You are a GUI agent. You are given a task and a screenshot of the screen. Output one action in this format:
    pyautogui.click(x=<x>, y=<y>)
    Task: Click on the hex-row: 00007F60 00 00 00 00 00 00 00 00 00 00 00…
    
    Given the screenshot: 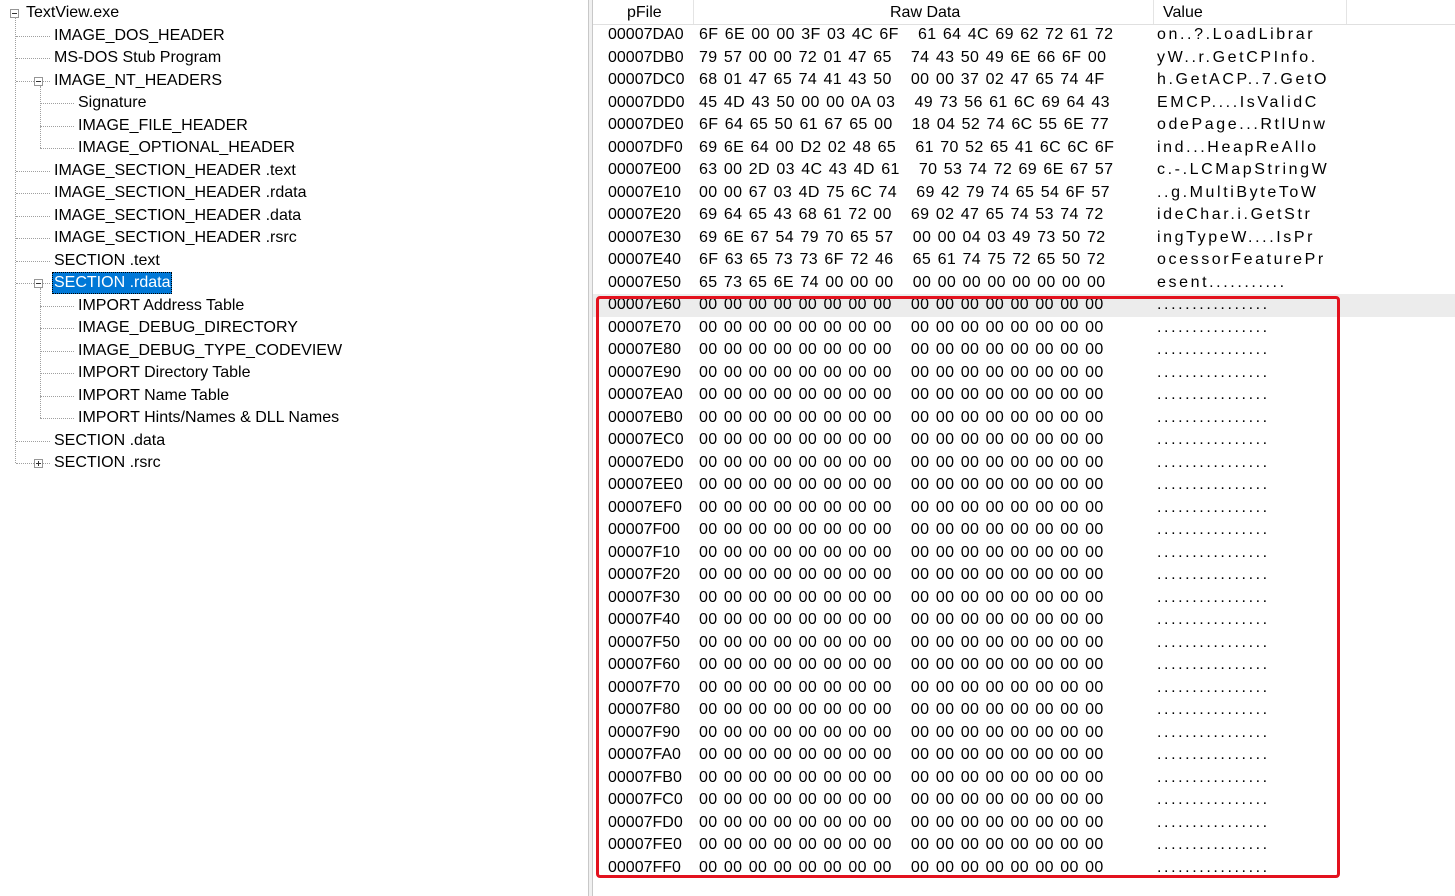 What is the action you would take?
    pyautogui.click(x=1024, y=665)
    